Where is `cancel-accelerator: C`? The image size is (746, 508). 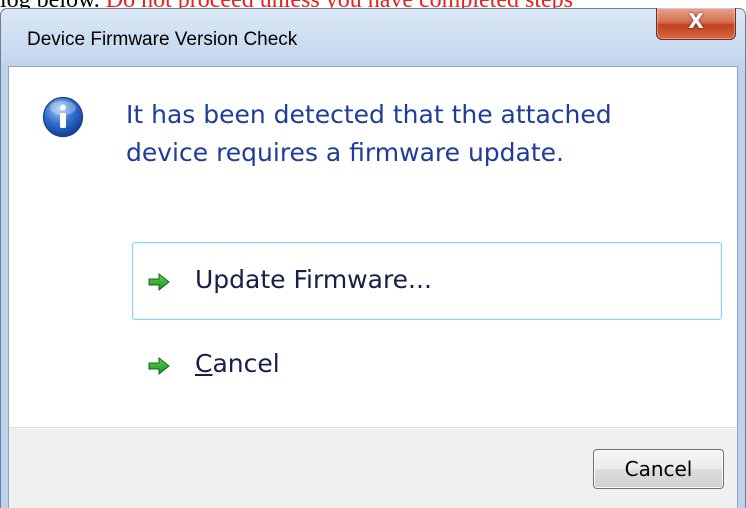
cancel-accelerator: C is located at coordinates (204, 363).